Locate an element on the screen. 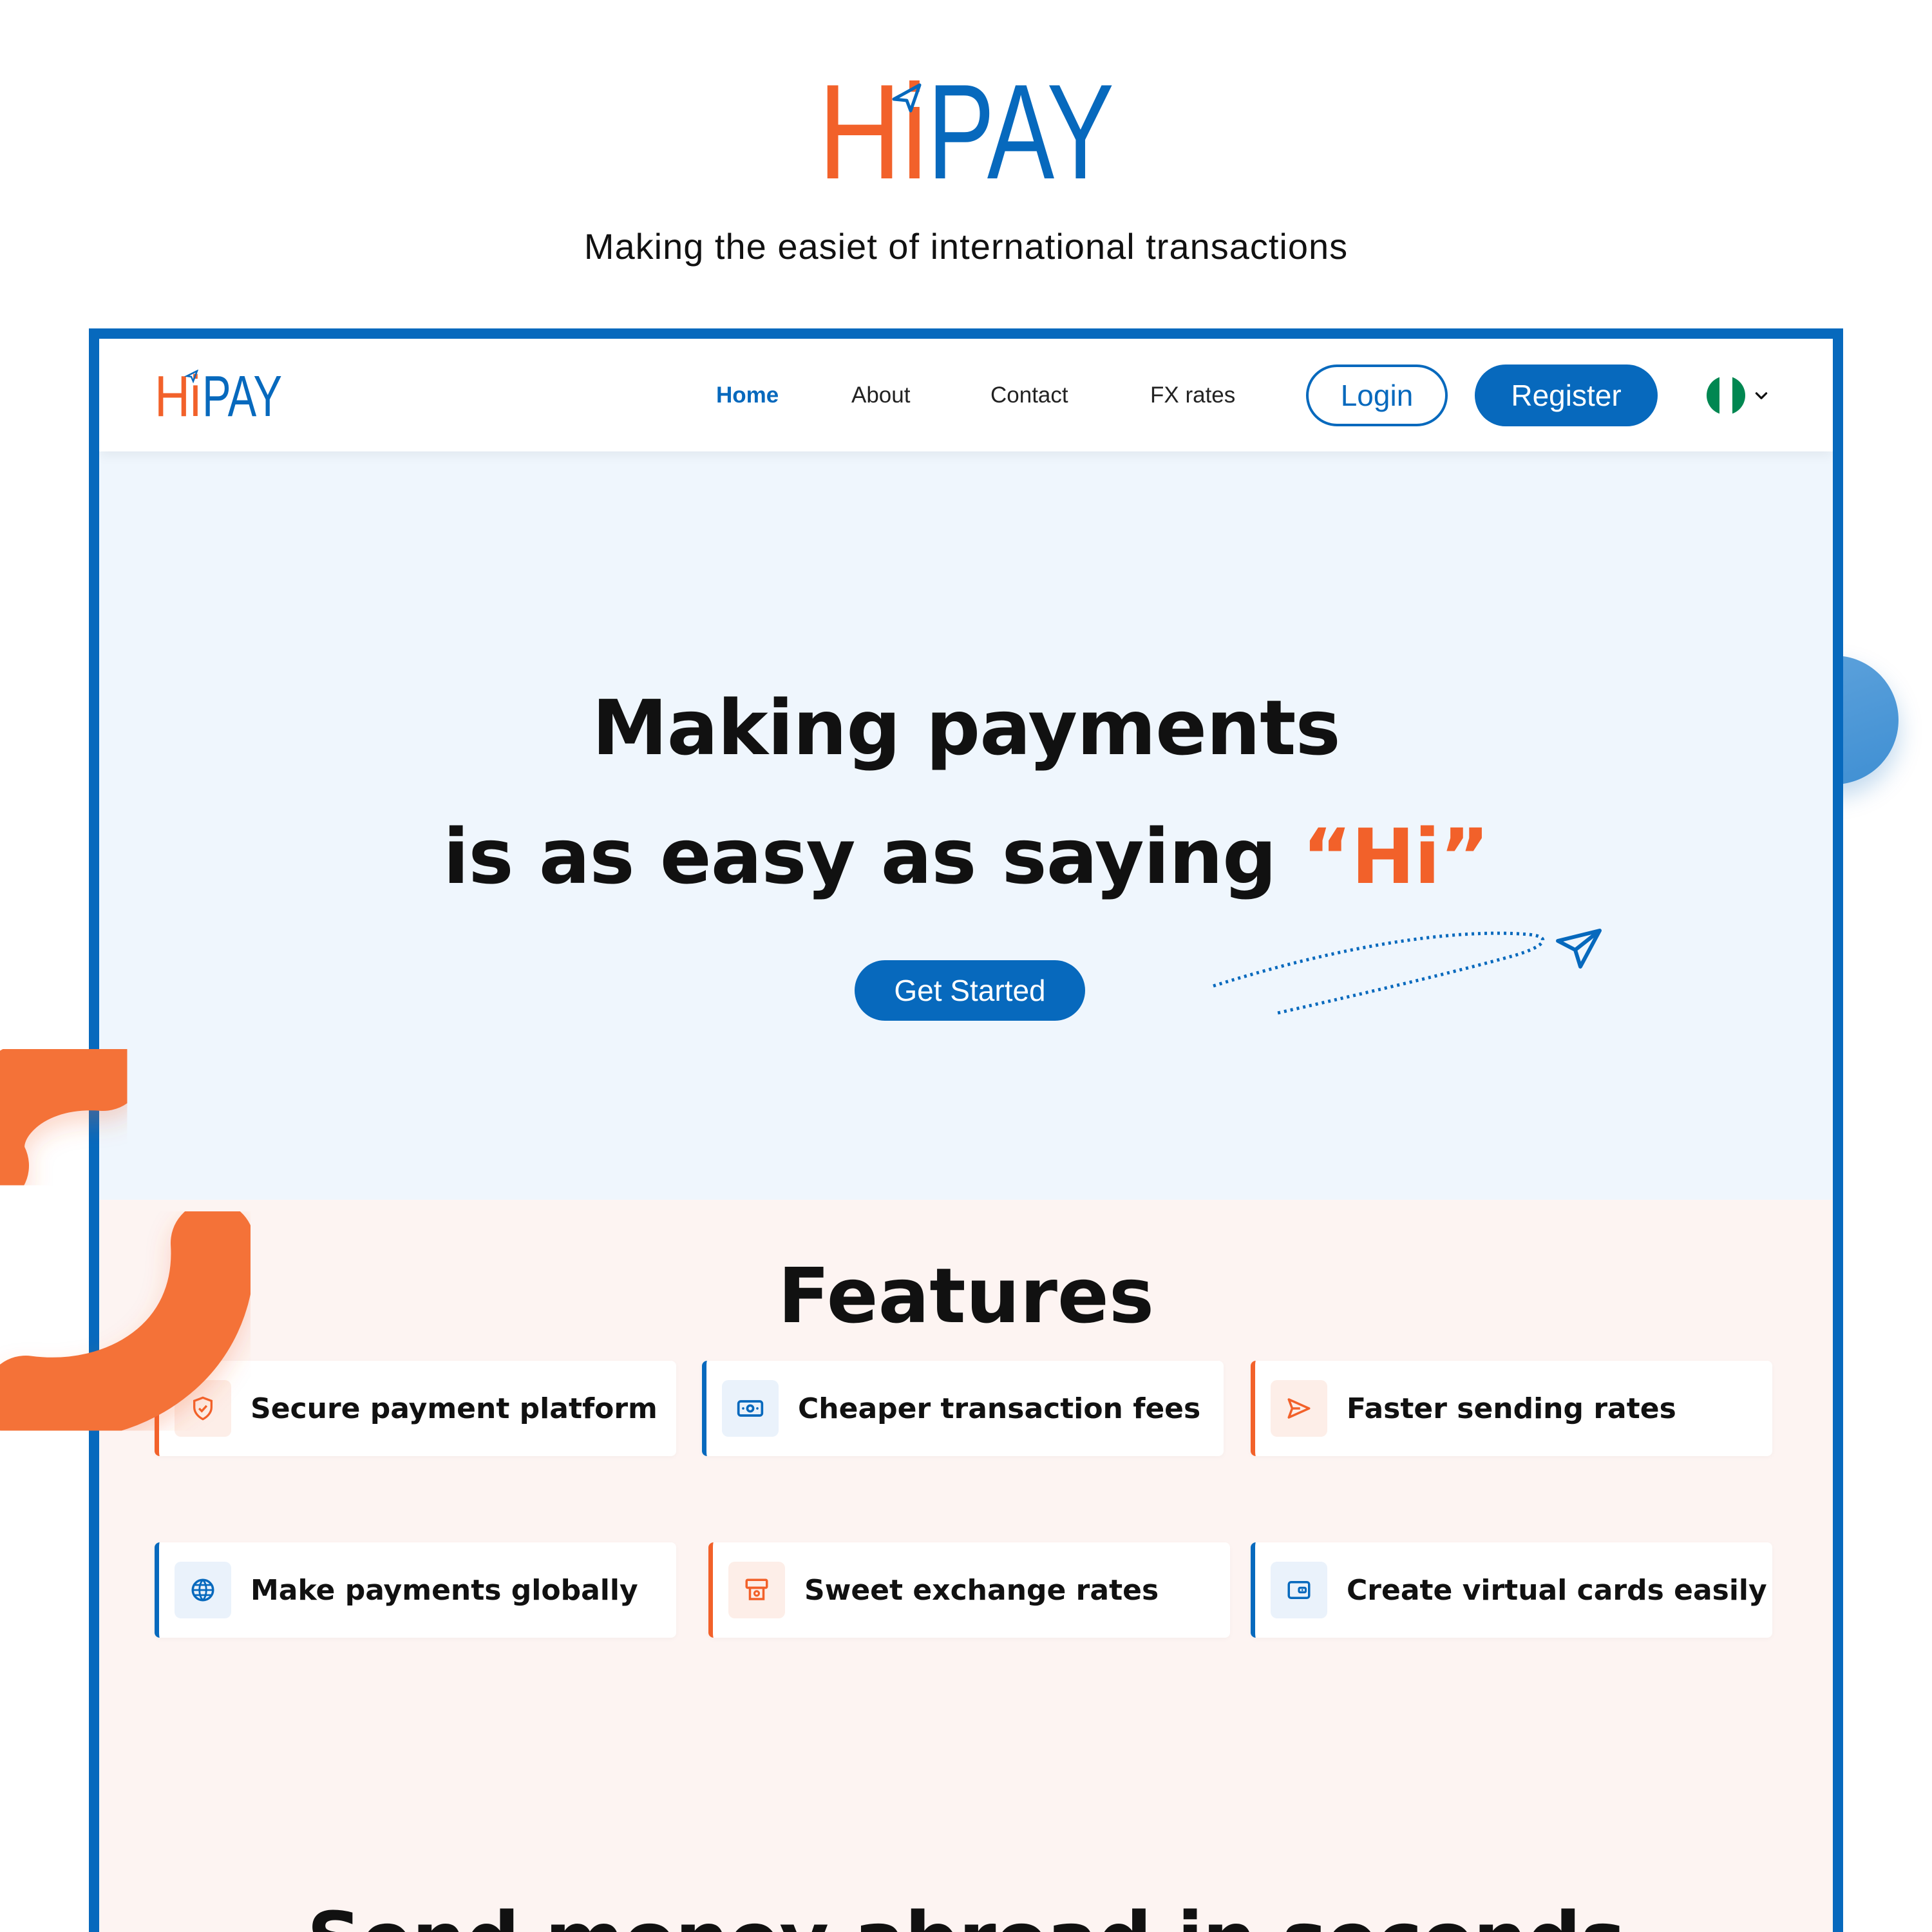 This screenshot has width=1932, height=1932. decorative-orange-arc is located at coordinates (128, 1234).